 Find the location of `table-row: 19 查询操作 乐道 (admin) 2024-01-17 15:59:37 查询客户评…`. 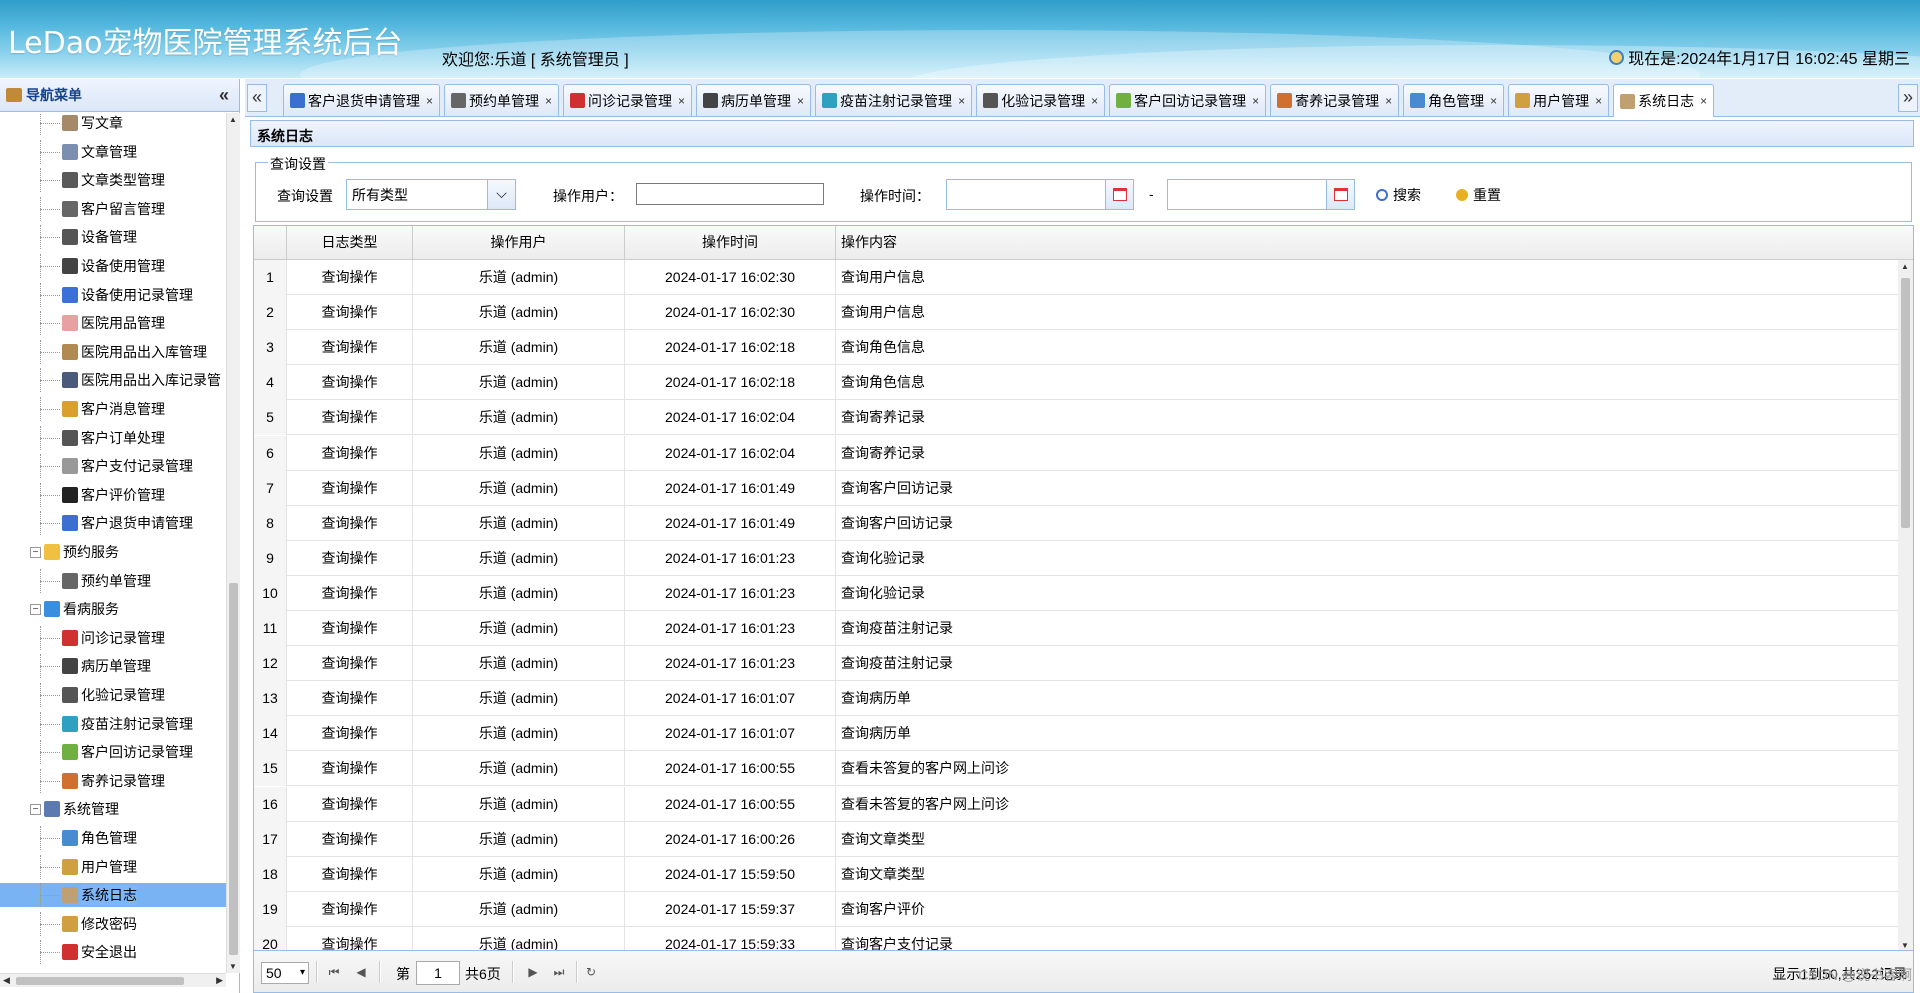

table-row: 19 查询操作 乐道 (admin) 2024-01-17 15:59:37 查询客户评… is located at coordinates (1076, 909).